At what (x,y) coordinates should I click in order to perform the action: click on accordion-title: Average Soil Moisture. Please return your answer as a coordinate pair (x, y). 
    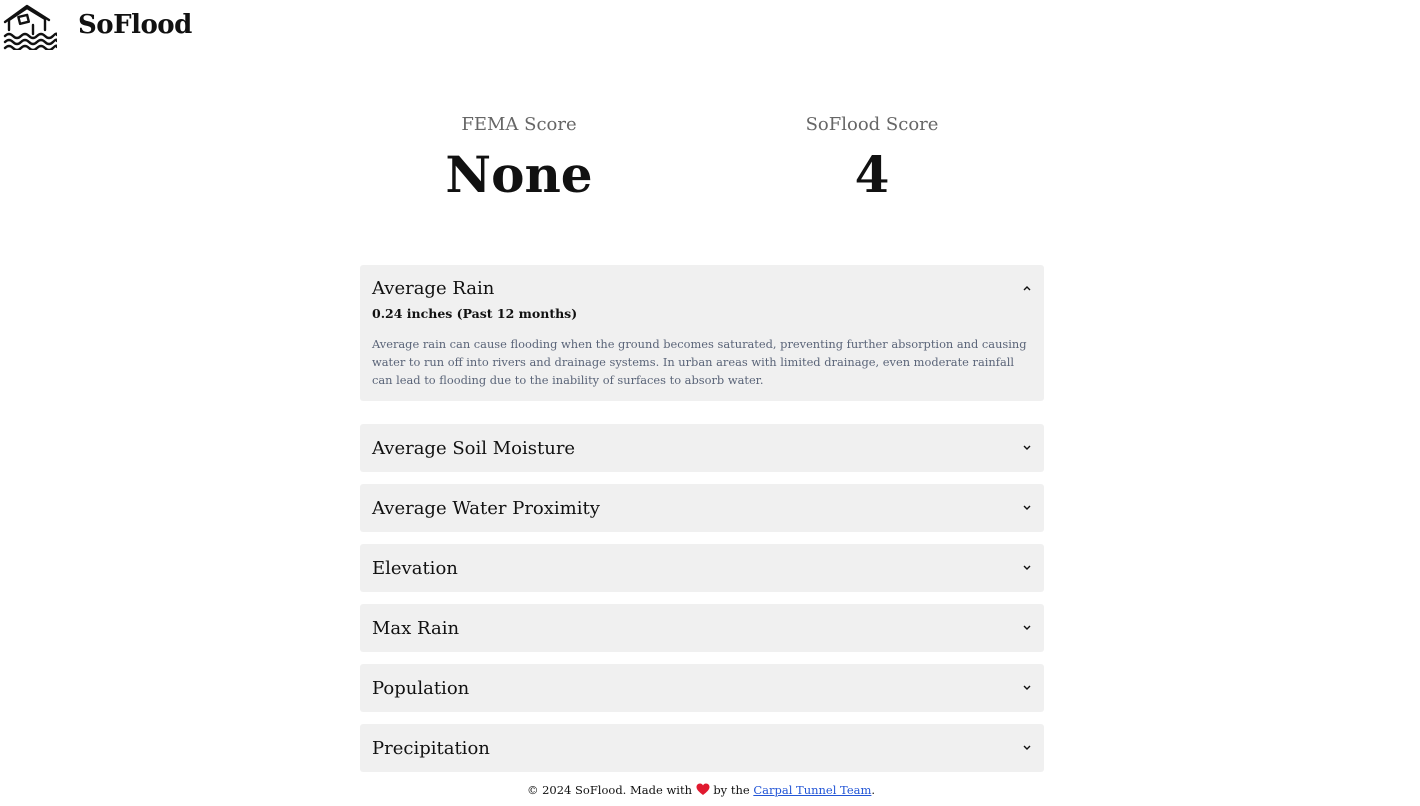
    Looking at the image, I should click on (474, 448).